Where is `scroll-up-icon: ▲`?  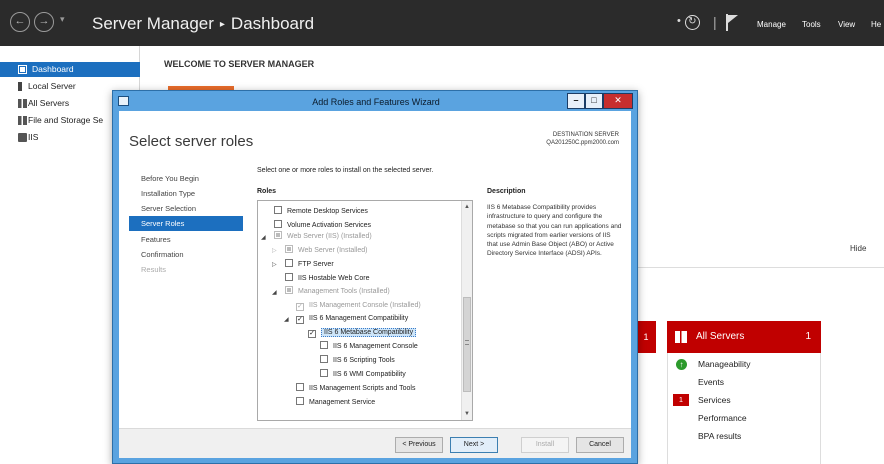
scroll-up-icon: ▲ is located at coordinates (467, 207).